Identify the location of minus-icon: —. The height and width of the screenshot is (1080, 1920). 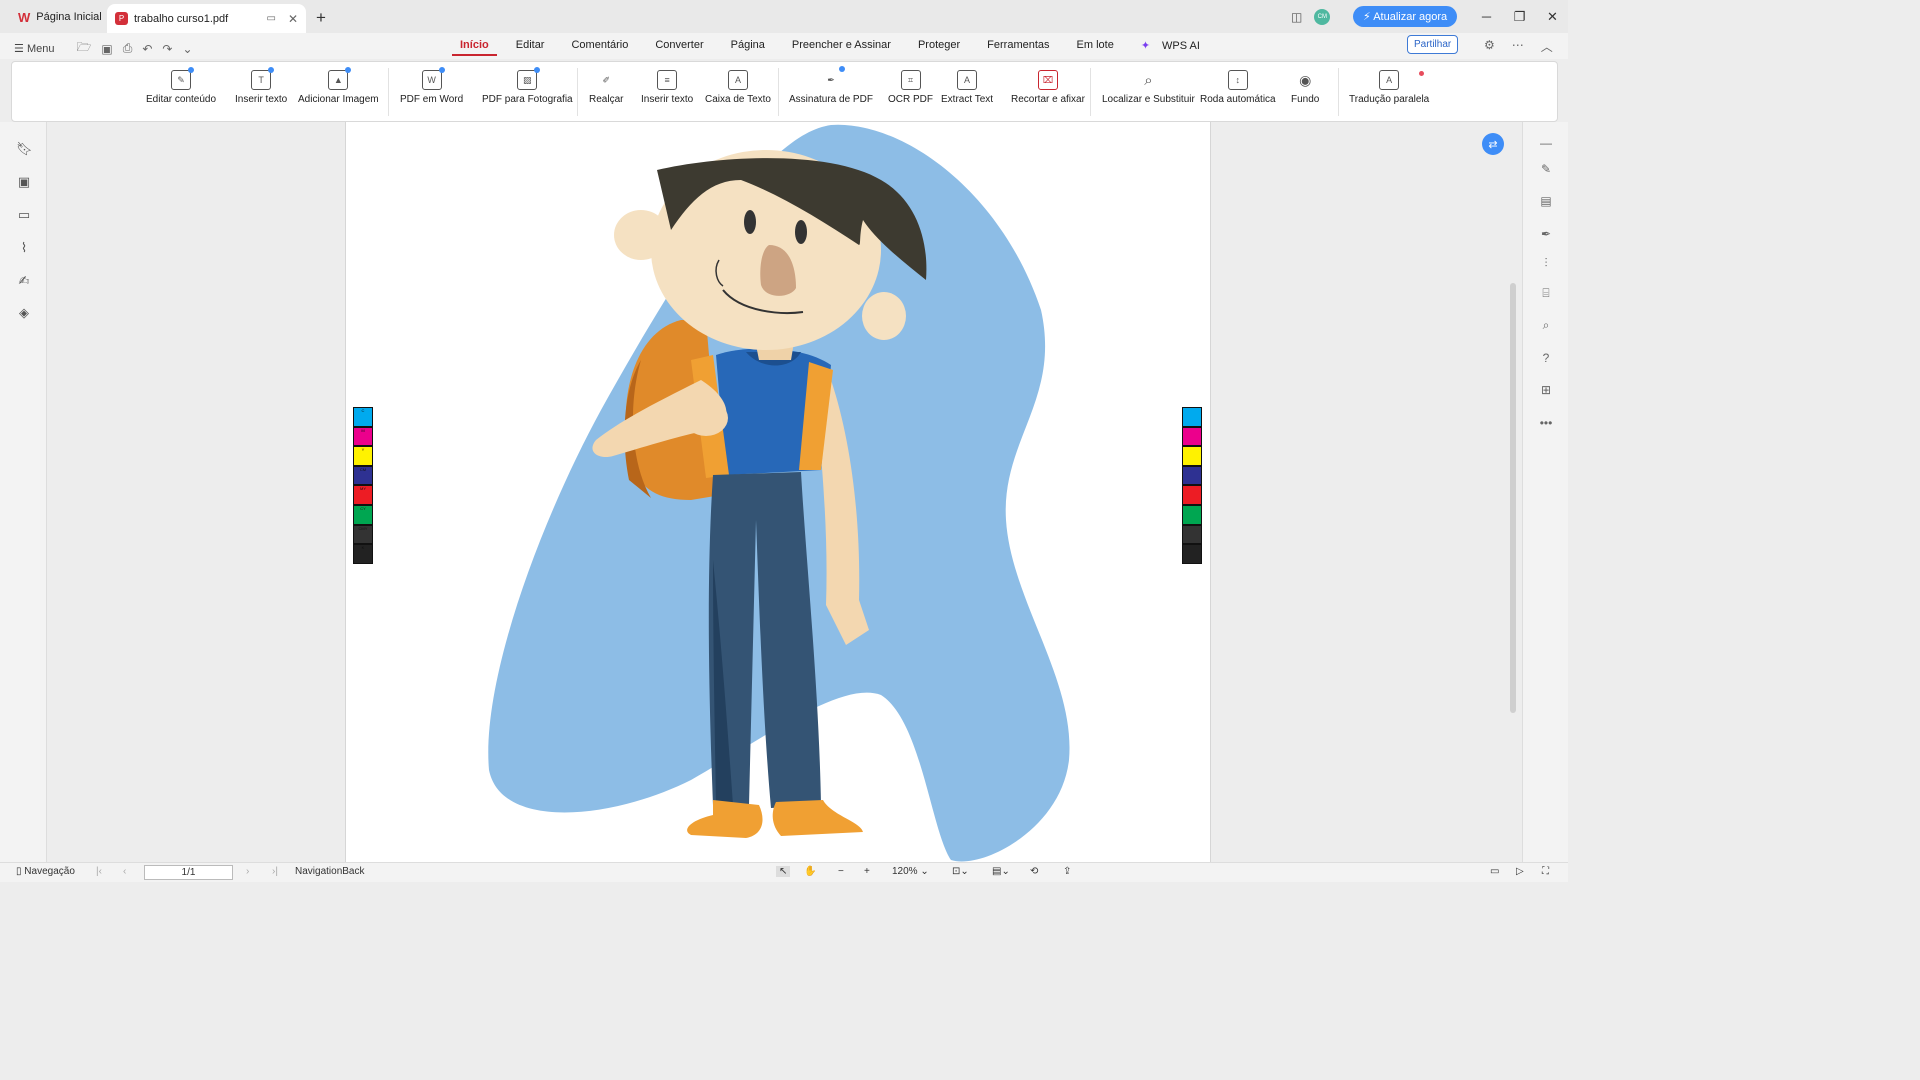
(1546, 143).